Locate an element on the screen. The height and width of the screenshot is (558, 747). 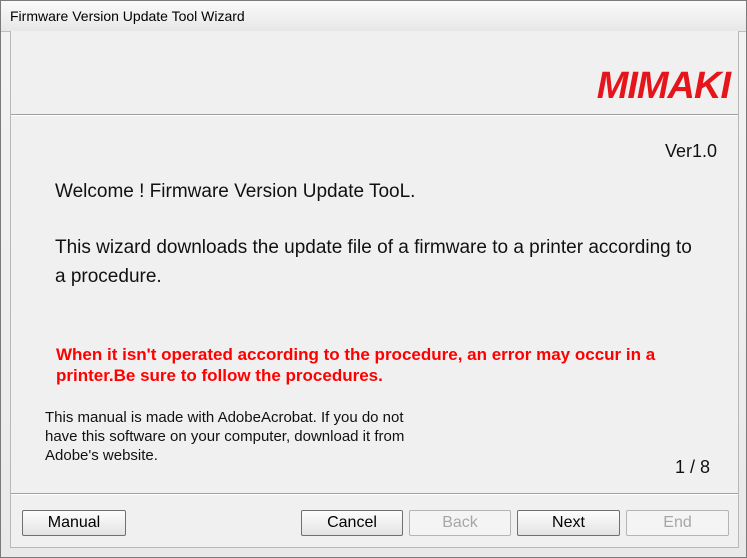
mimaki-logo: Mimaki is located at coordinates (663, 86).